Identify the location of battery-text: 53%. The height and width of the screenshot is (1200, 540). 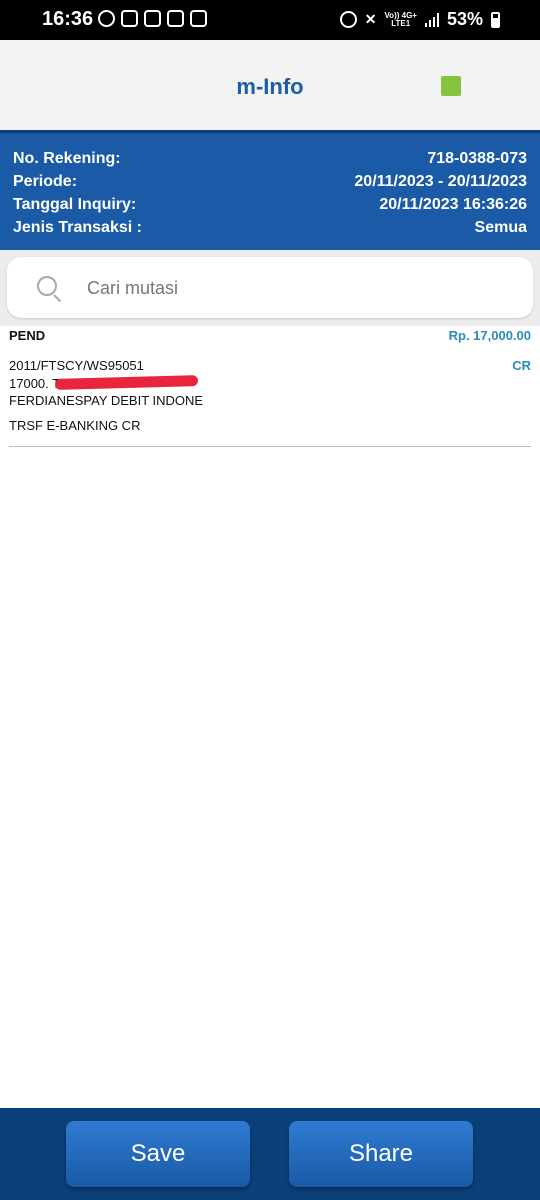
(464, 19).